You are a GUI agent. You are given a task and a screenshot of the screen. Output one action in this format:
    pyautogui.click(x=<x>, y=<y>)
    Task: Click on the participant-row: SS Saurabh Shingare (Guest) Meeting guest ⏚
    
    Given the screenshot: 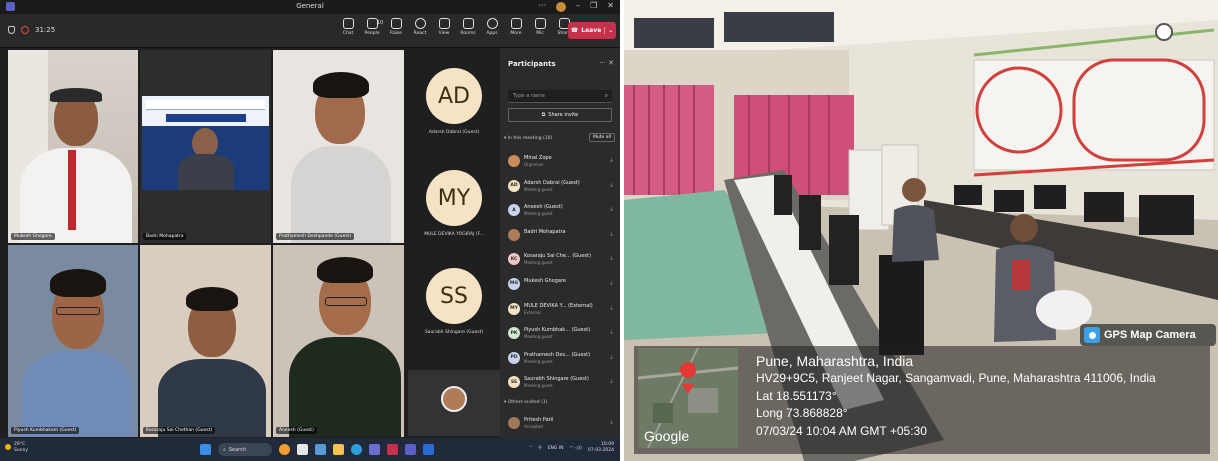 What is the action you would take?
    pyautogui.click(x=561, y=385)
    